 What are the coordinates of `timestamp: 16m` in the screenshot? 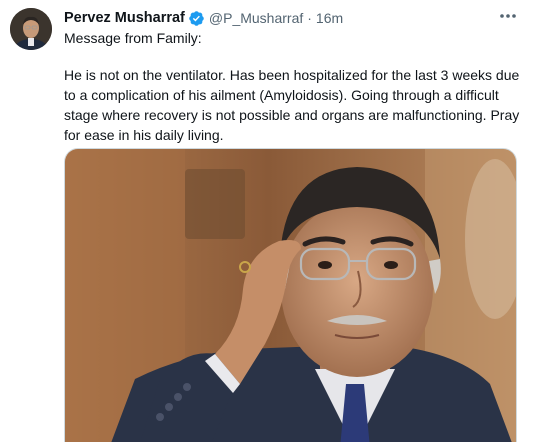 It's located at (329, 18).